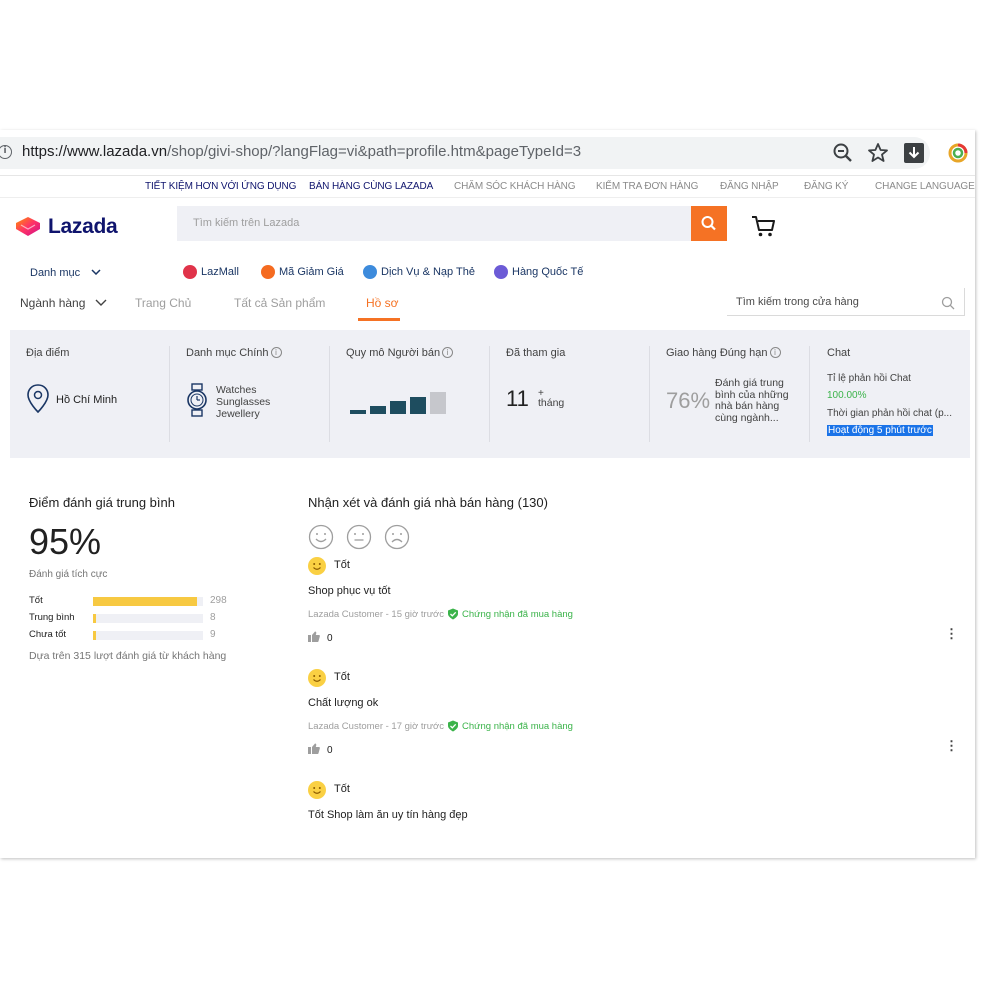 The image size is (998, 998). What do you see at coordinates (65, 541) in the screenshot?
I see `rating-score: 95%` at bounding box center [65, 541].